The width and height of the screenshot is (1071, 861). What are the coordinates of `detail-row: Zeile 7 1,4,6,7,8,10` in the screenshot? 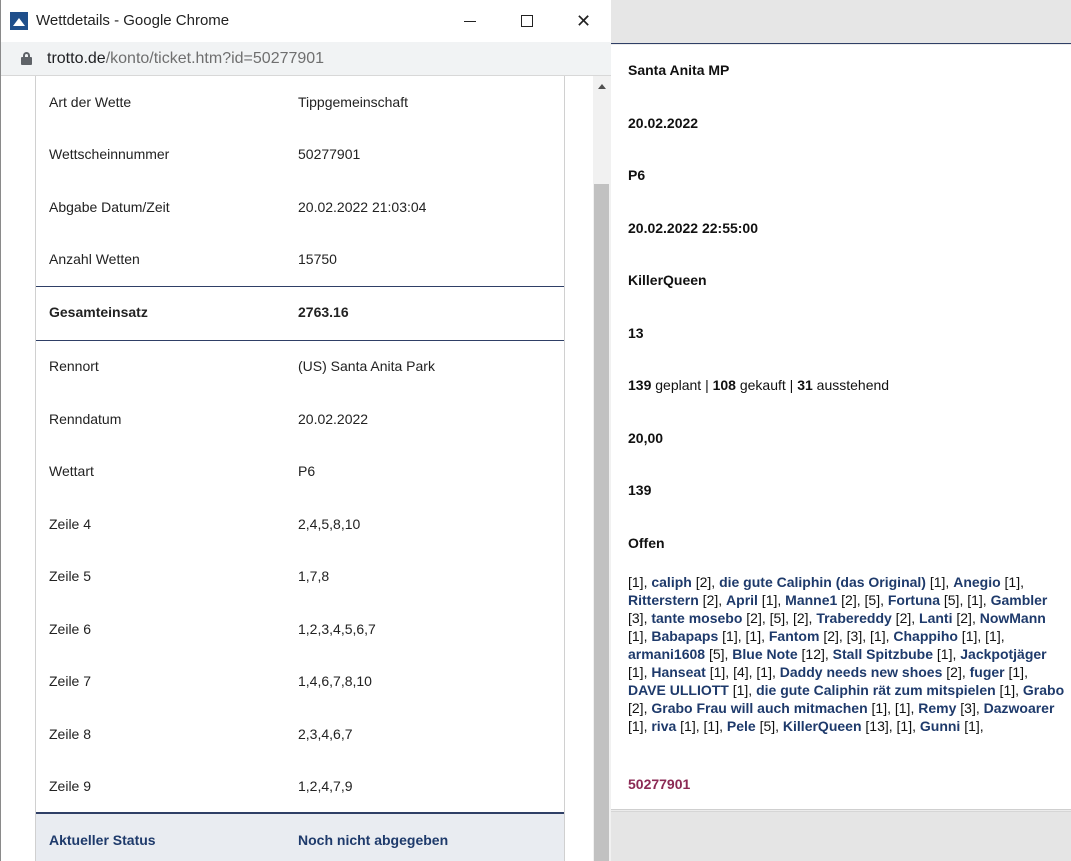 It's located at (300, 681).